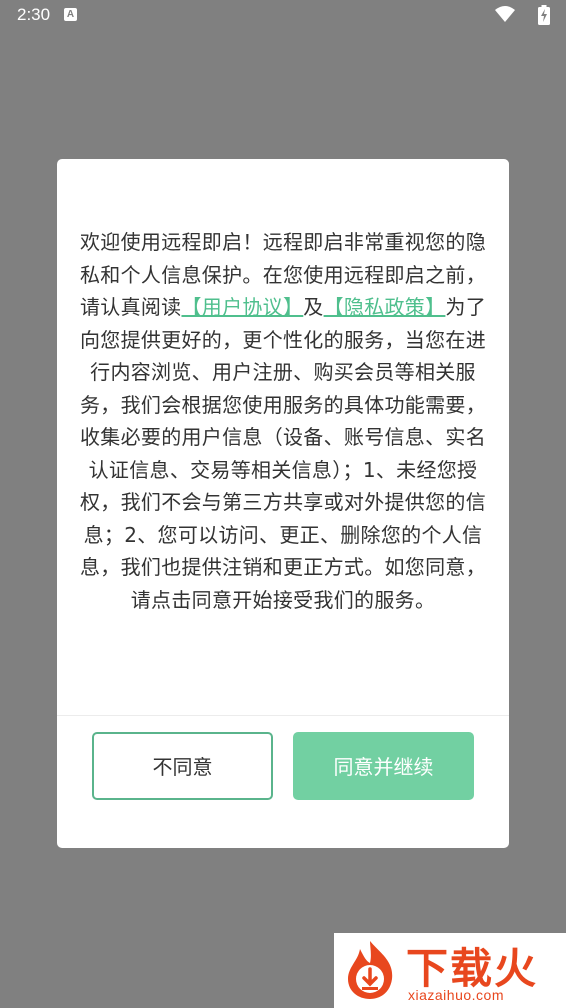  What do you see at coordinates (313, 307) in the screenshot?
I see `notice-text-and: 及` at bounding box center [313, 307].